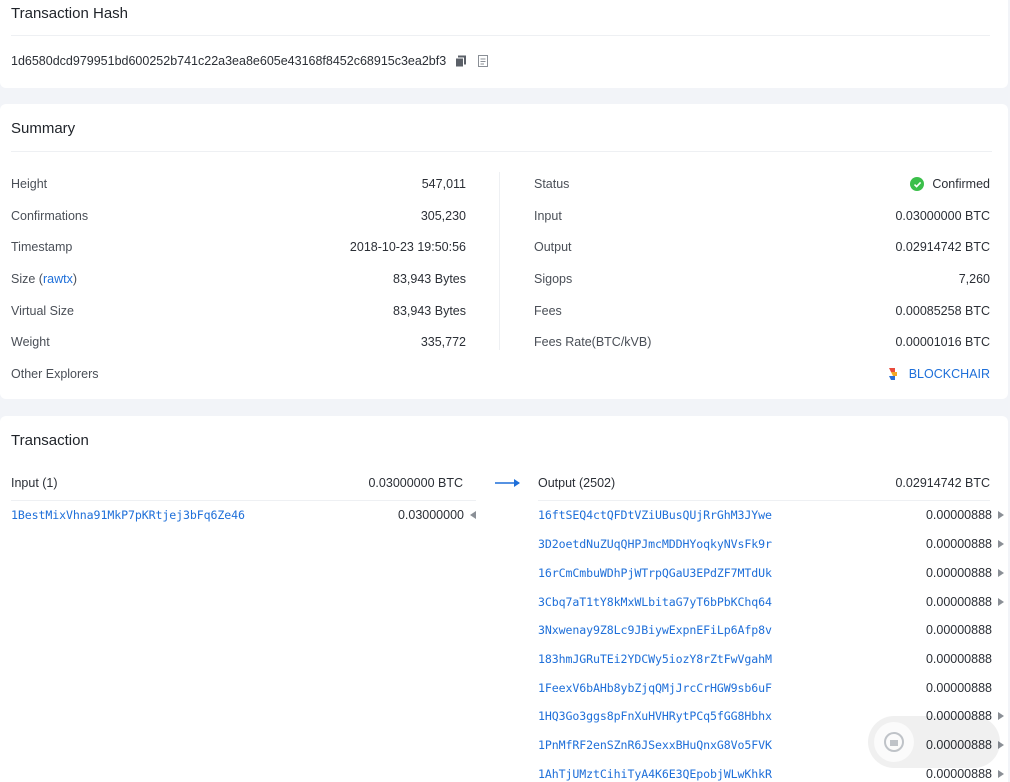  What do you see at coordinates (942, 483) in the screenshot?
I see `outputs-total: 0.02914742 BTC` at bounding box center [942, 483].